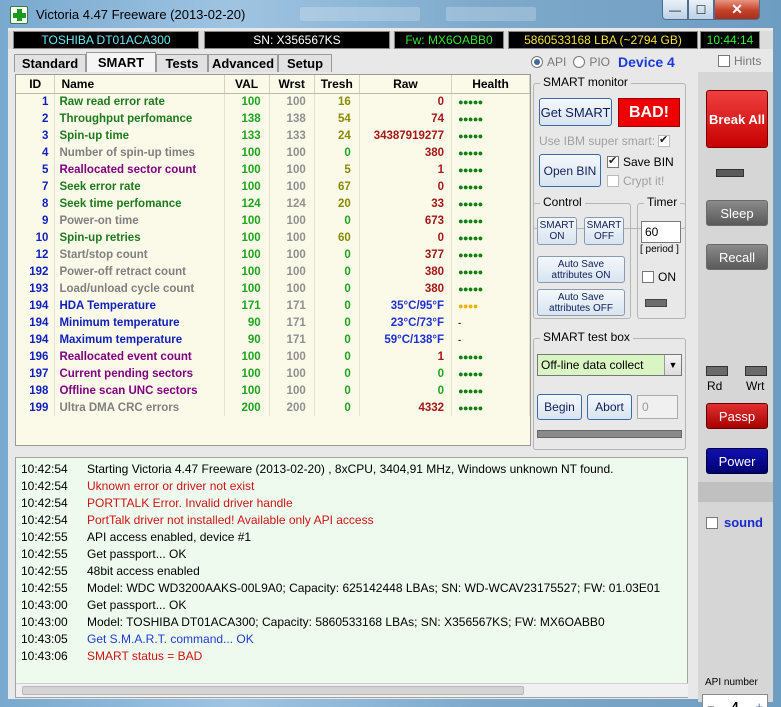 This screenshot has height=707, width=781. Describe the element at coordinates (701, 10) in the screenshot. I see `maximize-button: ☐` at that location.